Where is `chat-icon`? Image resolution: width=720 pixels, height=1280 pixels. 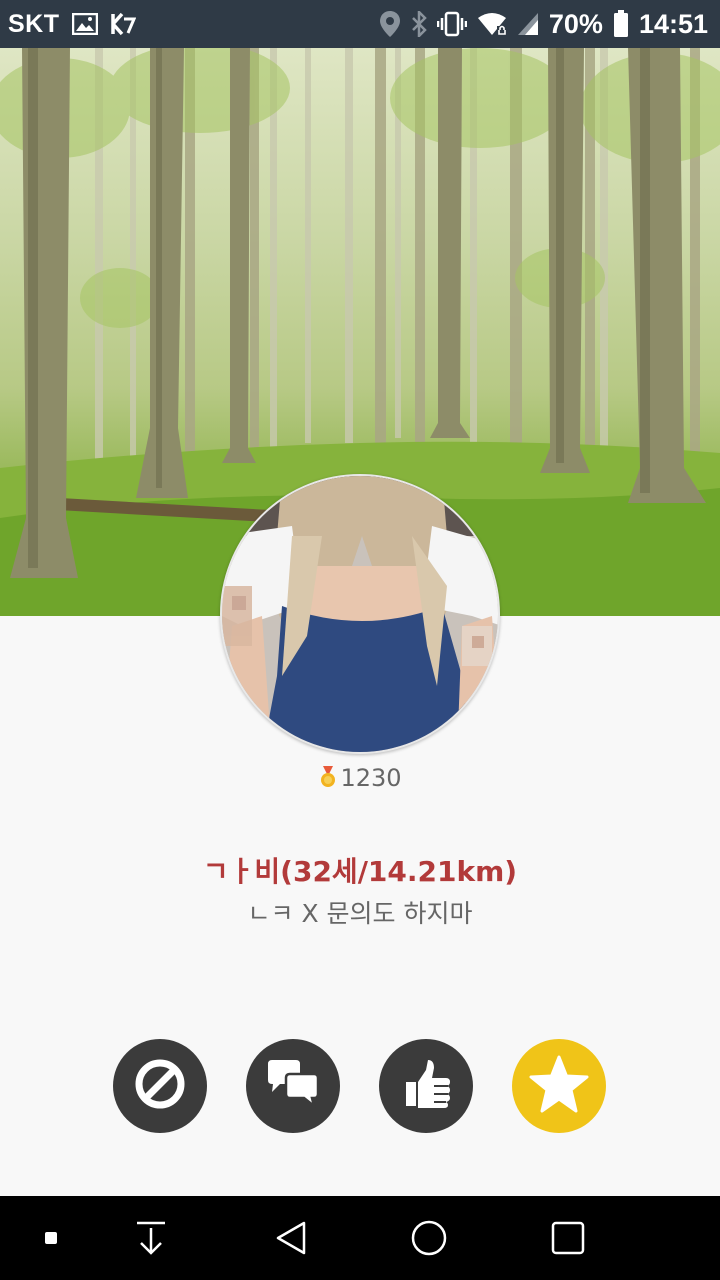 chat-icon is located at coordinates (293, 1086).